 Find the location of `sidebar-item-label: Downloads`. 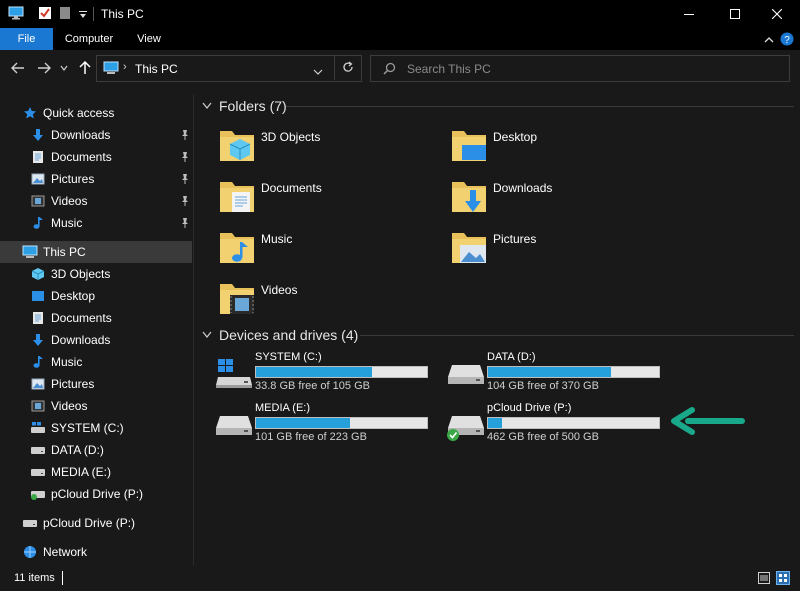

sidebar-item-label: Downloads is located at coordinates (81, 135).